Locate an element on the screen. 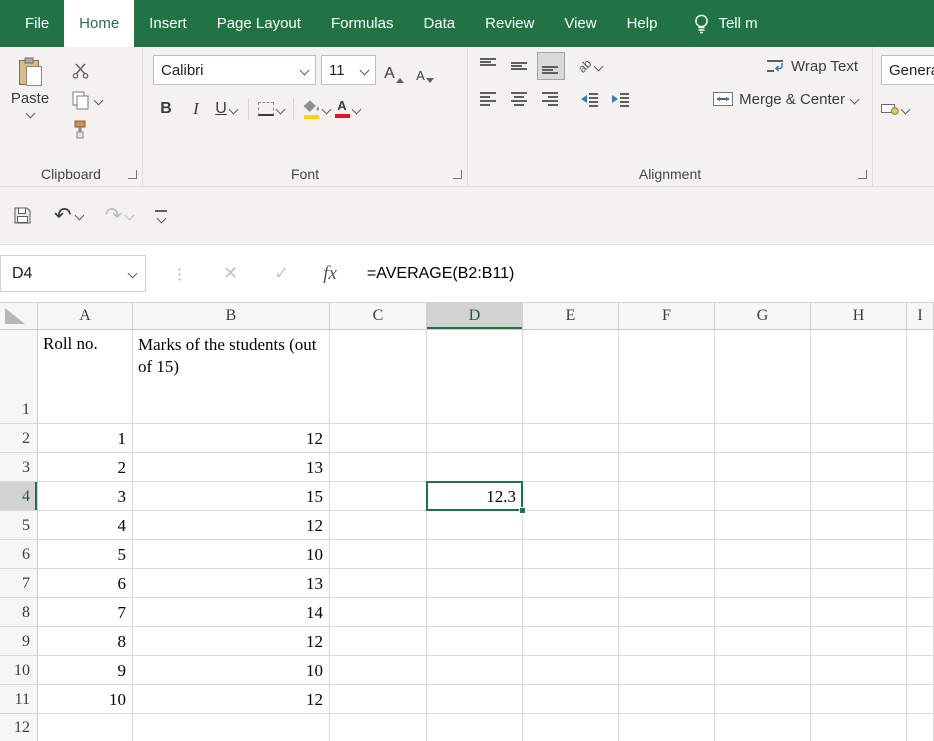 The width and height of the screenshot is (934, 741). cell-E11 is located at coordinates (571, 699).